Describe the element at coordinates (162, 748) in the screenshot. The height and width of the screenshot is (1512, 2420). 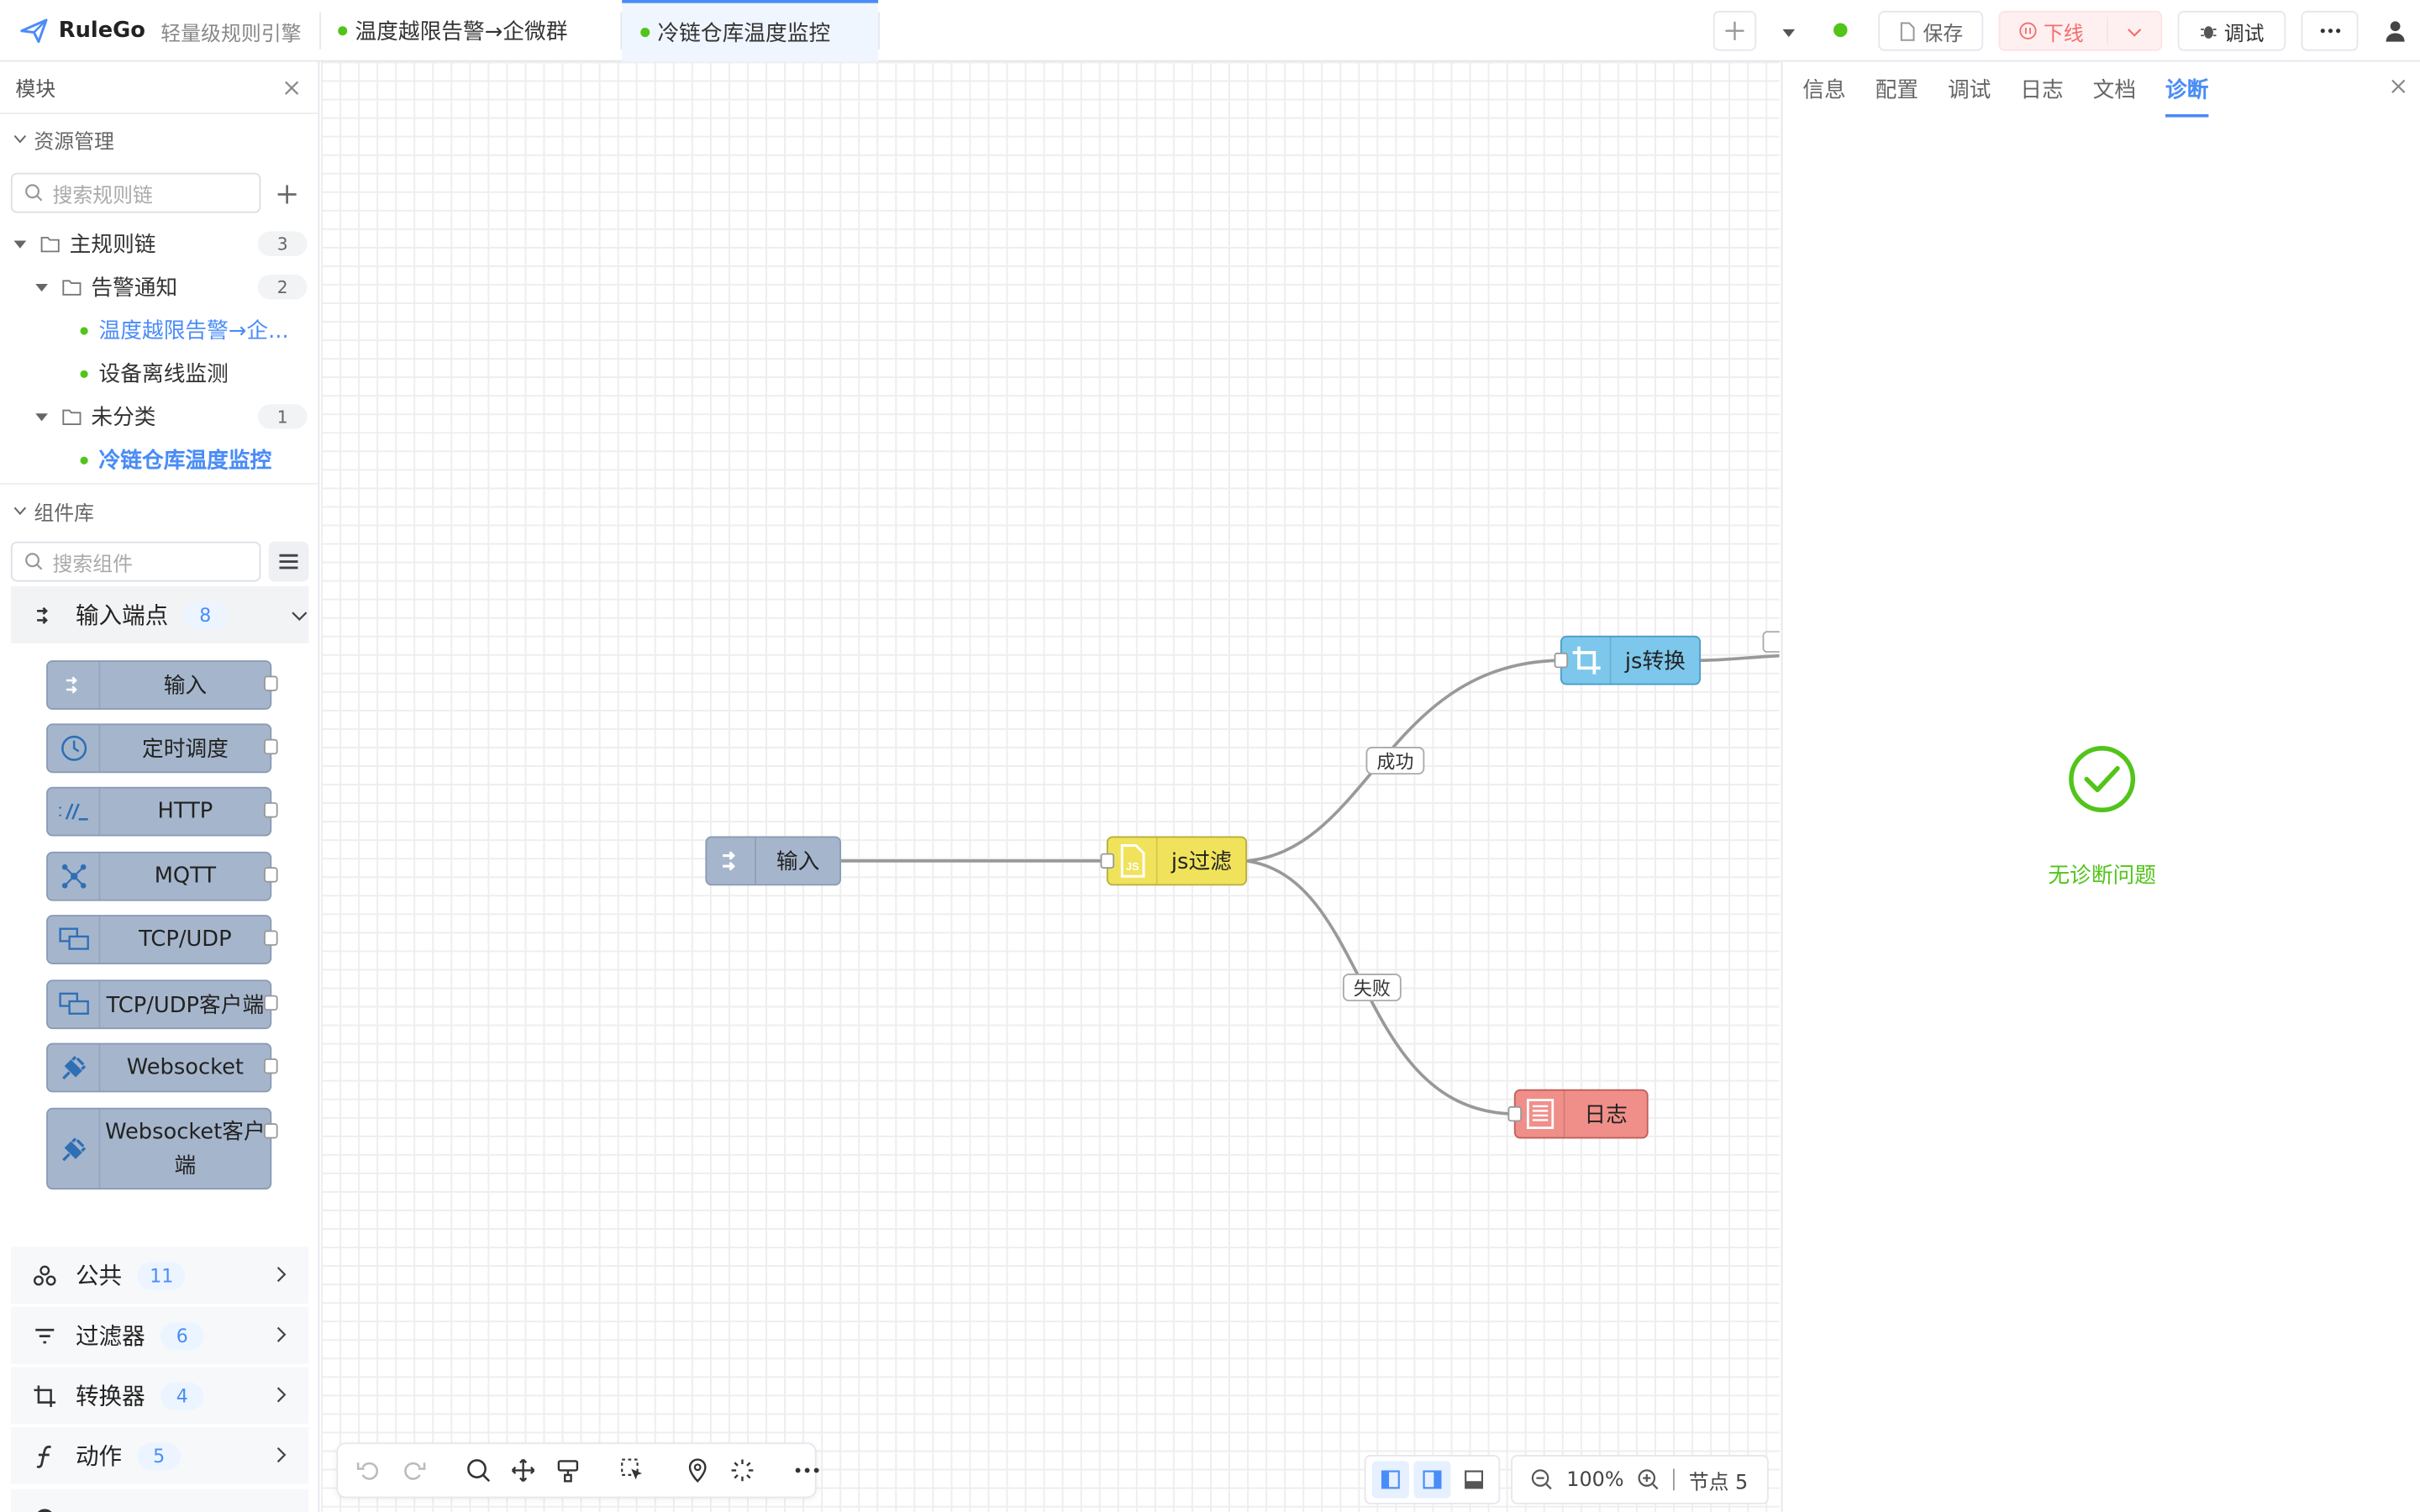
I see `component-schedule: 定时调度` at that location.